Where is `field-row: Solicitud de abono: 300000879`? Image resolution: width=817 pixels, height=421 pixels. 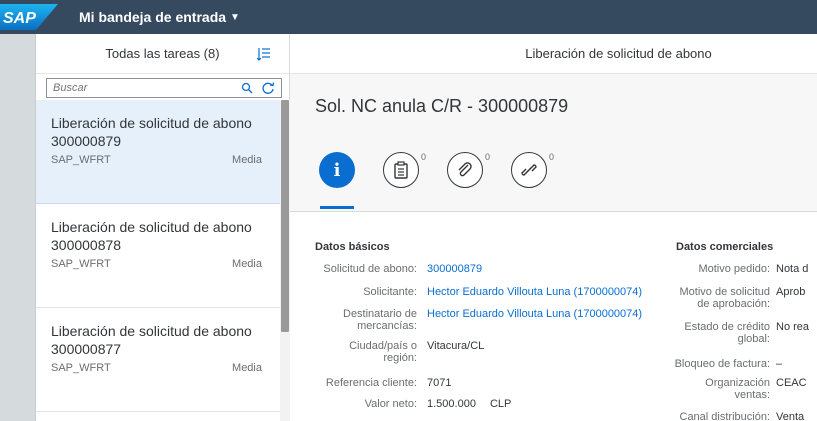 field-row: Solicitud de abono: 300000879 is located at coordinates (398, 269).